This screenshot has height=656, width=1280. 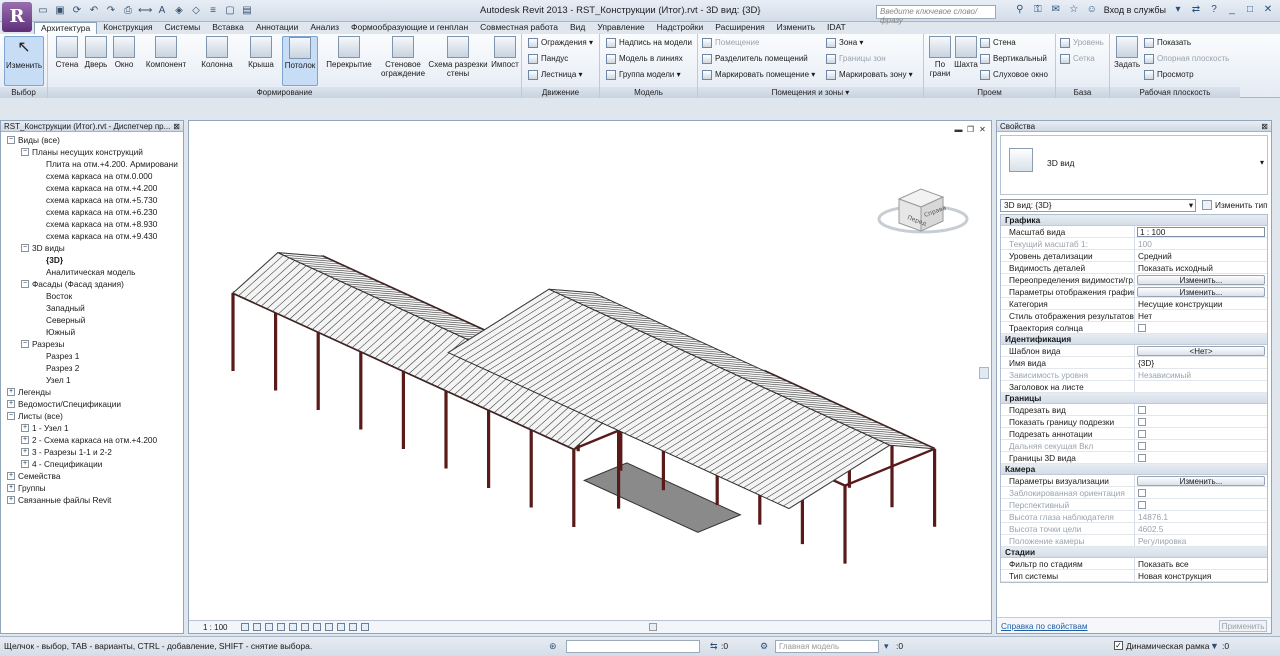 I want to click on instance-filter-select: 3D вид: {3D}, so click(x=1098, y=205).